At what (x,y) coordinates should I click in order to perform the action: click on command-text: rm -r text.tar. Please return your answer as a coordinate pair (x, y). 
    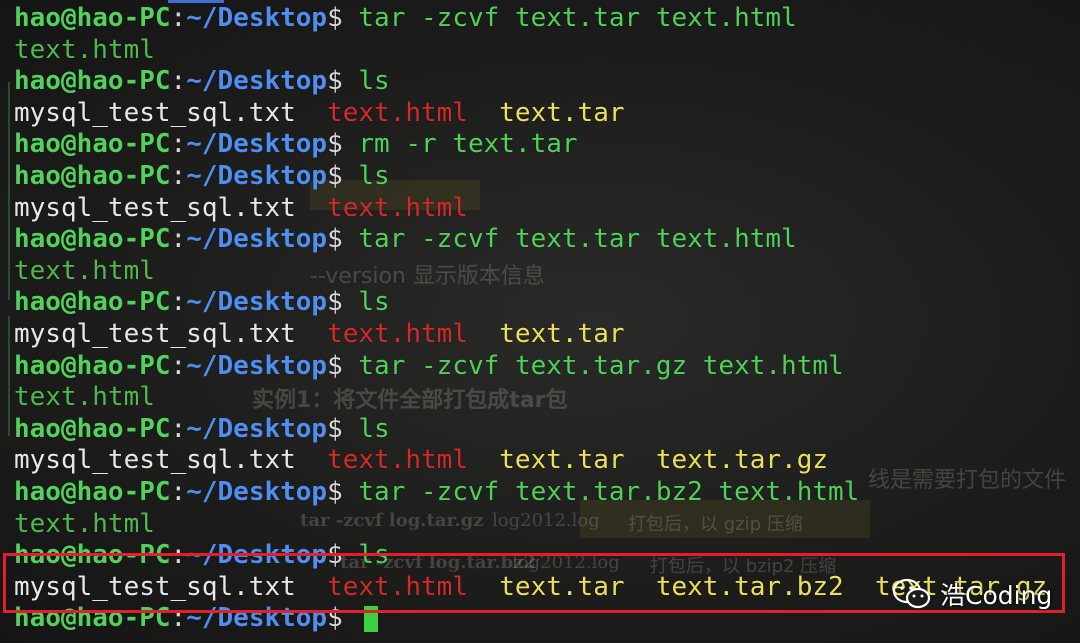
    Looking at the image, I should click on (468, 144).